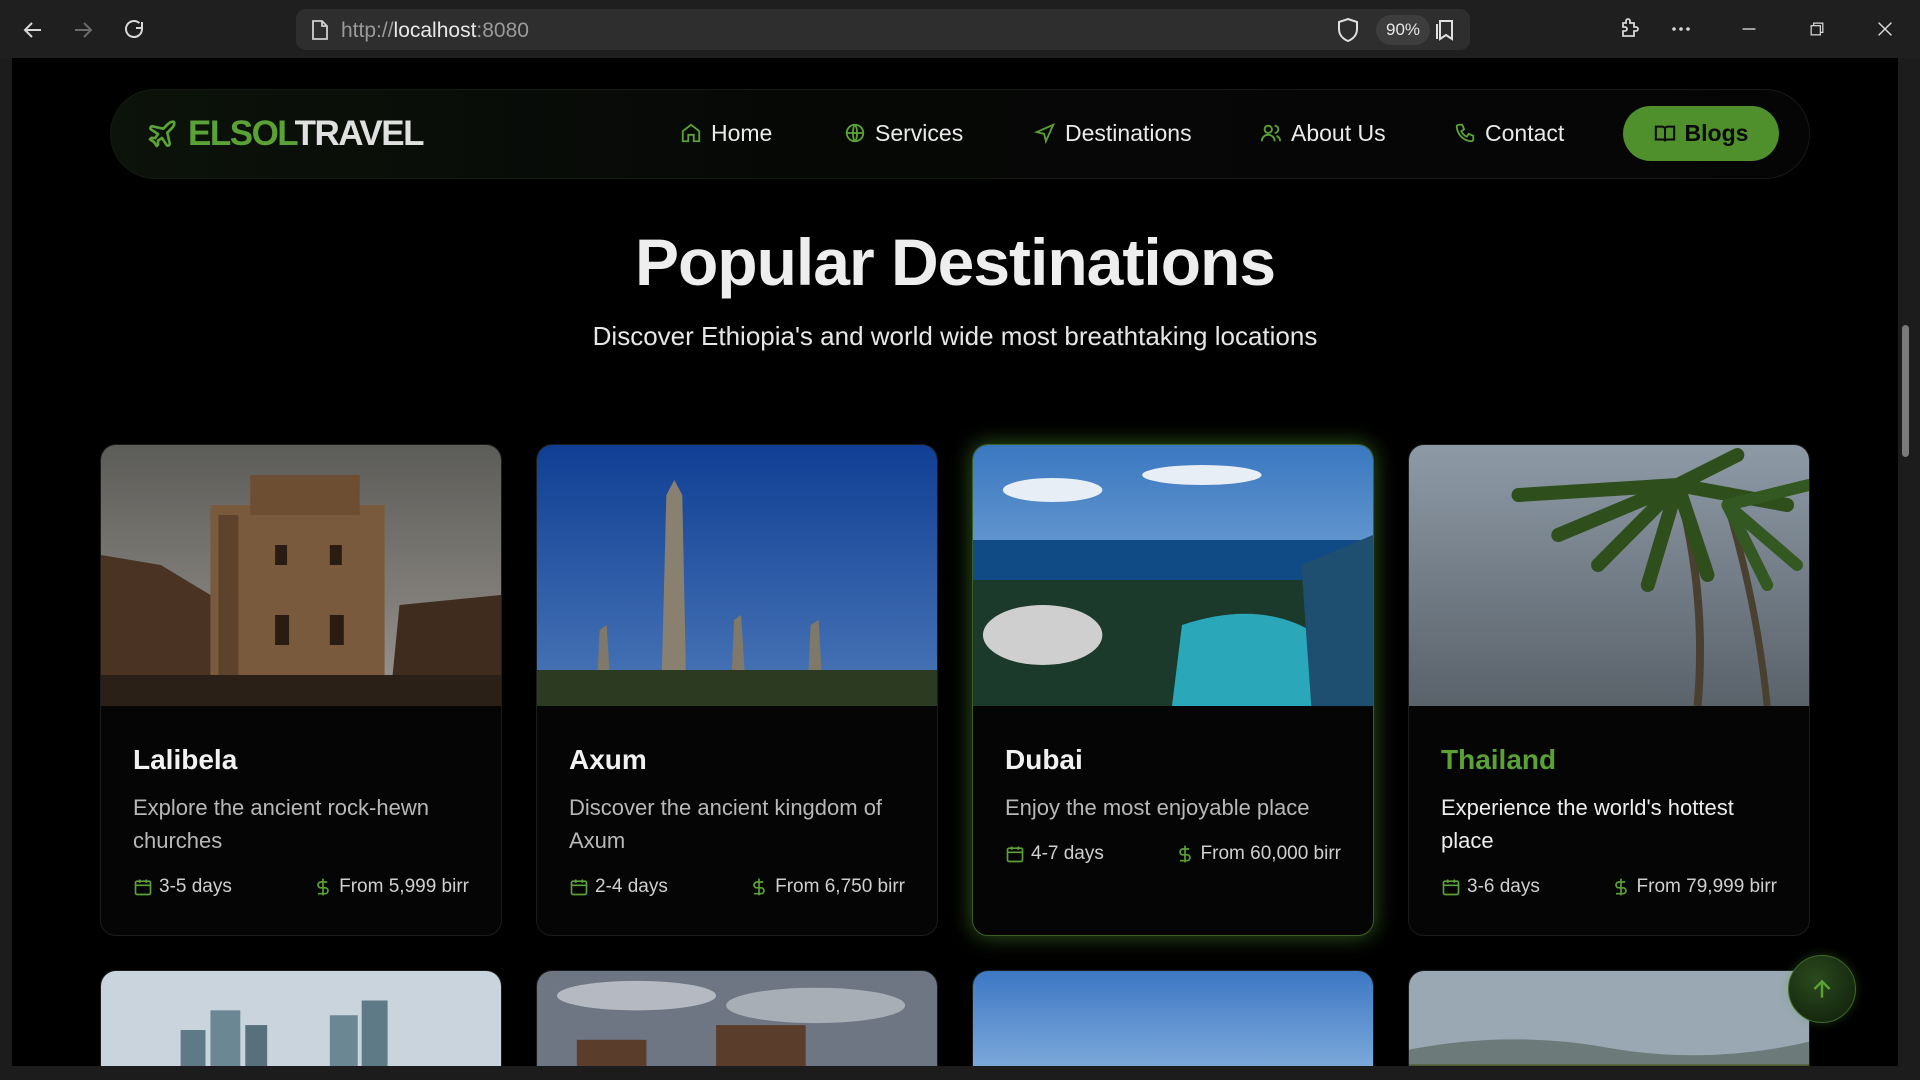  I want to click on destination-description: Discover the ancient kingdom of Axum, so click(726, 824).